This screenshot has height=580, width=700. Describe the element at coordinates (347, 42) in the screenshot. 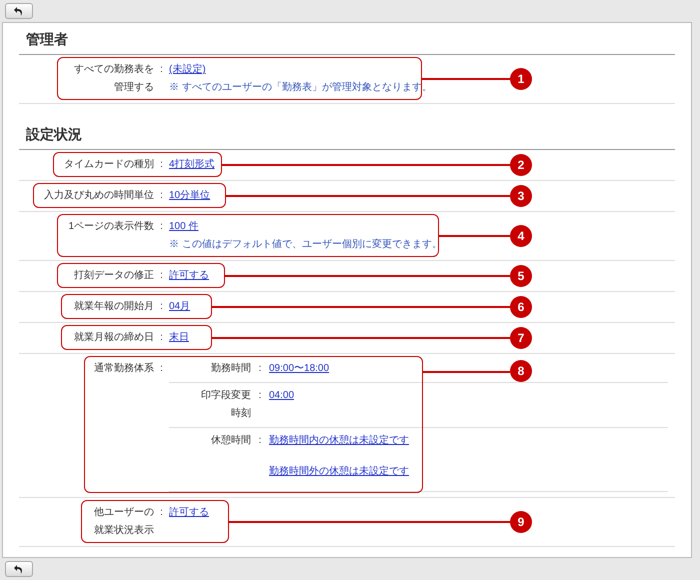

I see `section-heading: 管理者` at that location.